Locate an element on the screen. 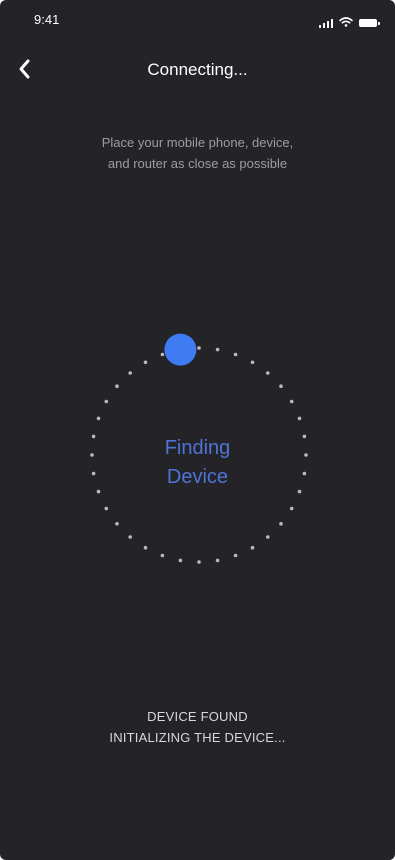  finding-label-line-1: Finding is located at coordinates (197, 448).